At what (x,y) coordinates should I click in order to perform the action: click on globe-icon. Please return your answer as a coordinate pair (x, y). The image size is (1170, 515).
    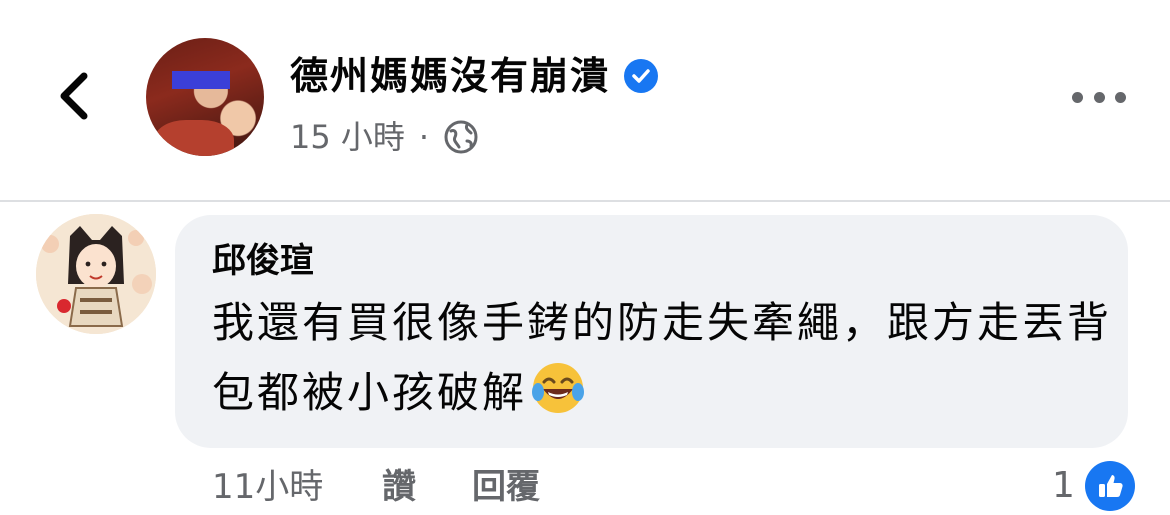
    Looking at the image, I should click on (461, 137).